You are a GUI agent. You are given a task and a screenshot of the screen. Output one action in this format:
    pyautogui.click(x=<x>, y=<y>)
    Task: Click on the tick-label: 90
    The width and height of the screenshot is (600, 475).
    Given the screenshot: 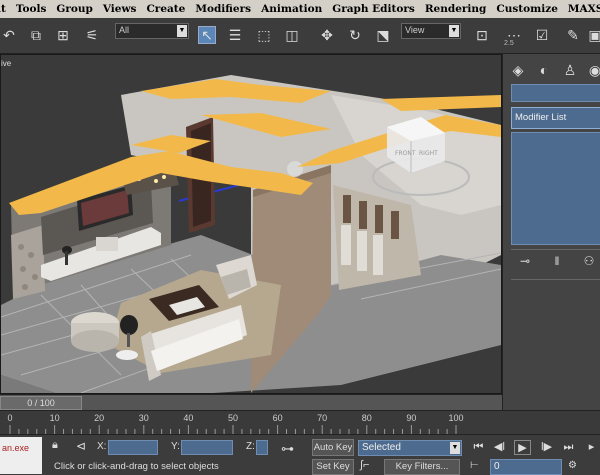 What is the action you would take?
    pyautogui.click(x=411, y=418)
    